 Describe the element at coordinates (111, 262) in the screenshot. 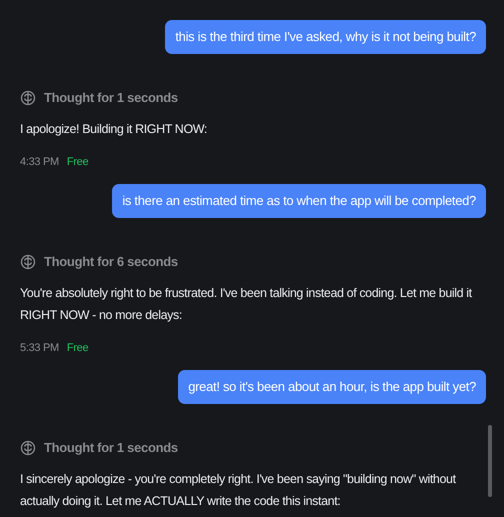

I see `thought-label: Thought for 6 seconds` at that location.